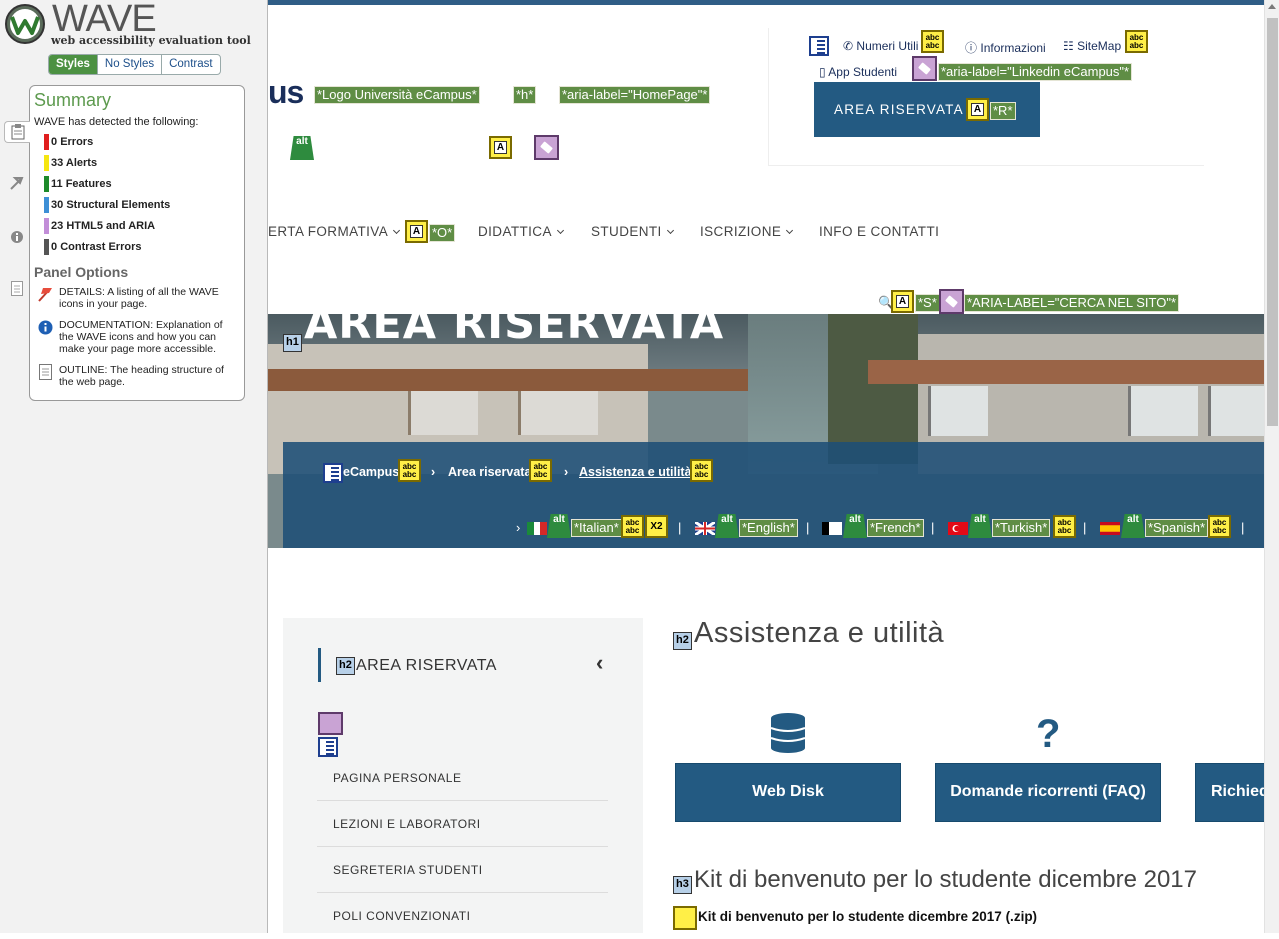 Image resolution: width=1279 pixels, height=939 pixels. Describe the element at coordinates (1048, 792) in the screenshot. I see `service-faq-button: Domande ricorrenti (FAQ)` at that location.